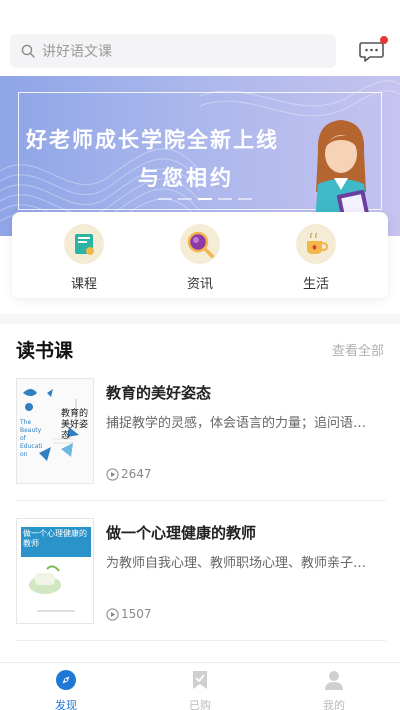 The image size is (400, 710). I want to click on category-news: 资讯, so click(200, 258).